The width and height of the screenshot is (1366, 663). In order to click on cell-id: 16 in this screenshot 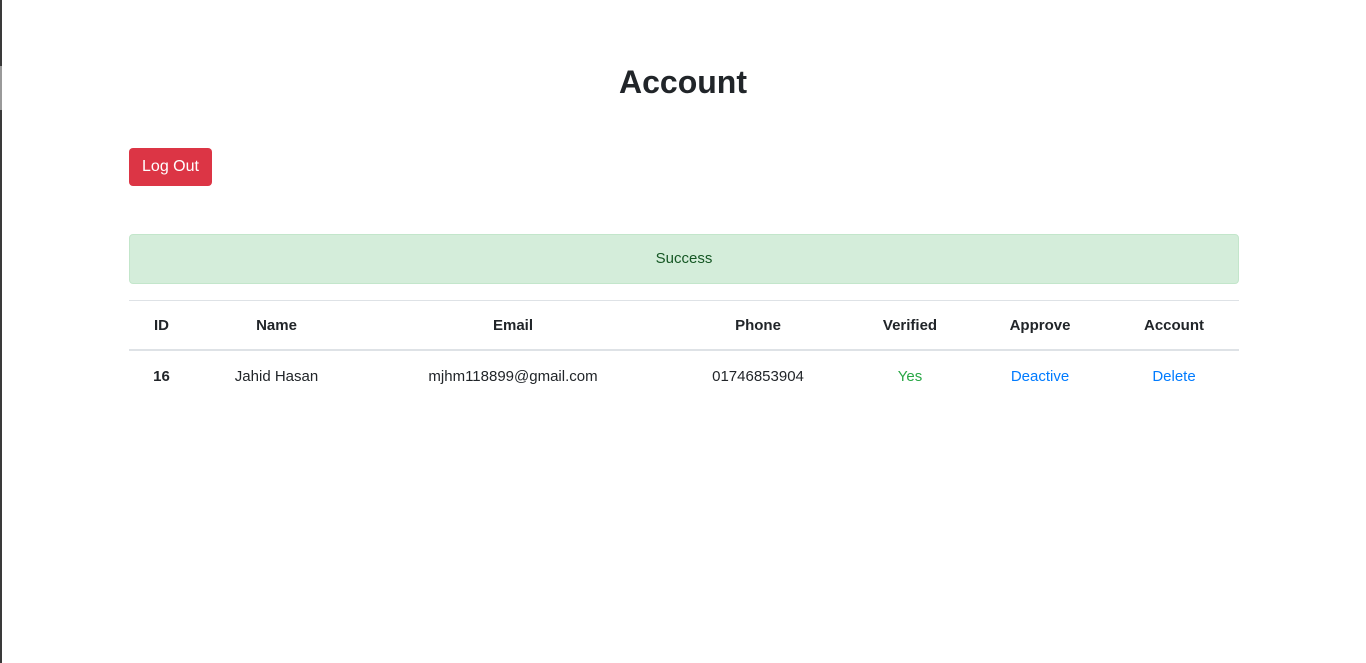, I will do `click(161, 376)`.